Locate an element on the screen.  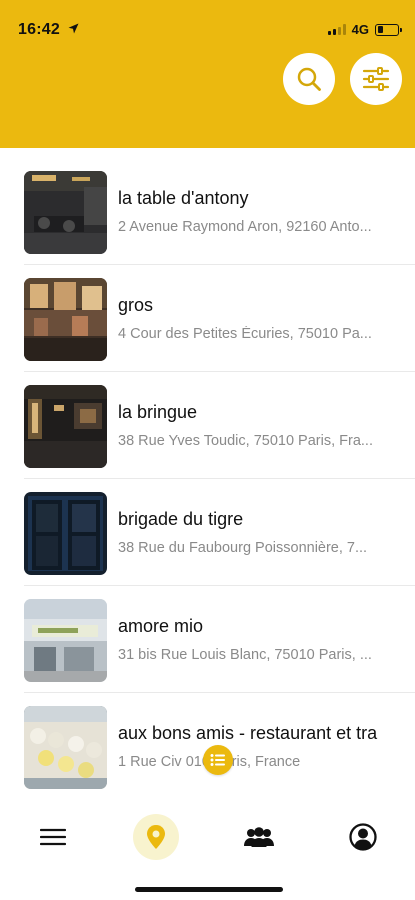
status-time: 16:42 is located at coordinates (39, 29).